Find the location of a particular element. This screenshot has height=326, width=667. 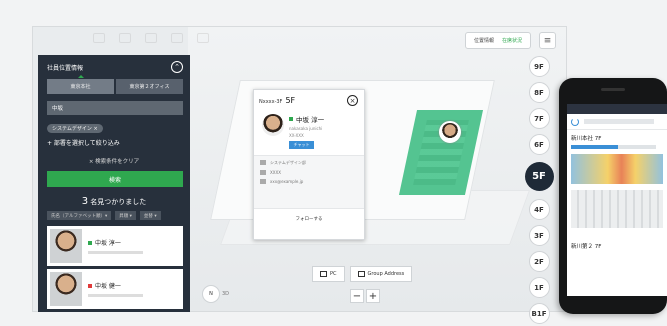

sort-order-select: 昇順 ▾ is located at coordinates (125, 215).